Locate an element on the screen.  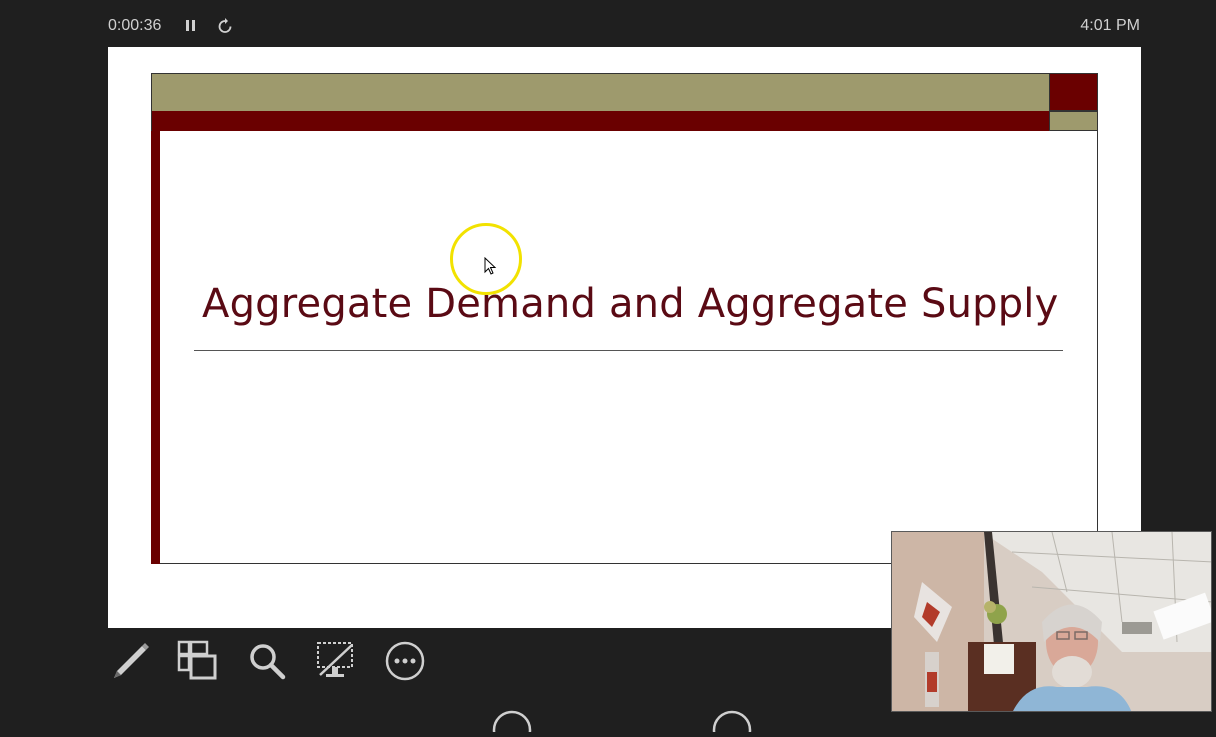
slide-corner-olive-block is located at coordinates (1073, 121).